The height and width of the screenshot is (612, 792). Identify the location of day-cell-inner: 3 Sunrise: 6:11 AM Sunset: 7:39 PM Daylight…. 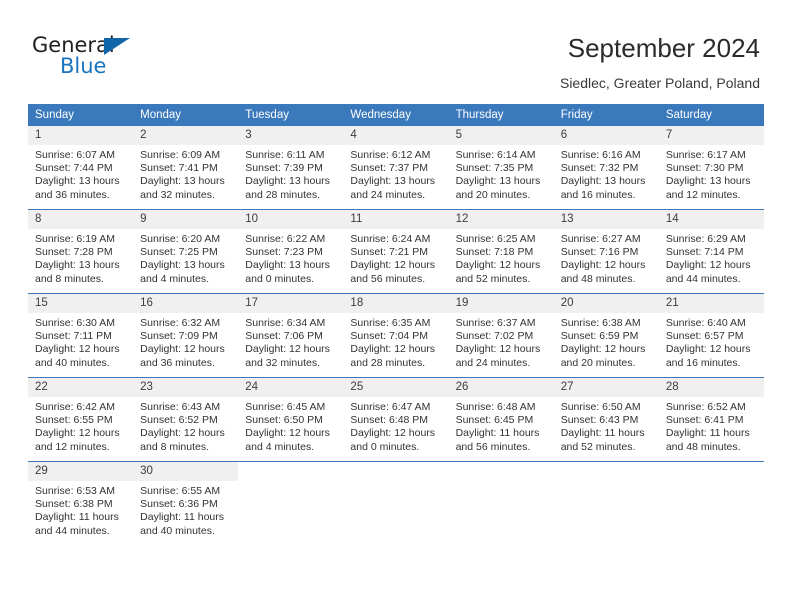
(291, 167).